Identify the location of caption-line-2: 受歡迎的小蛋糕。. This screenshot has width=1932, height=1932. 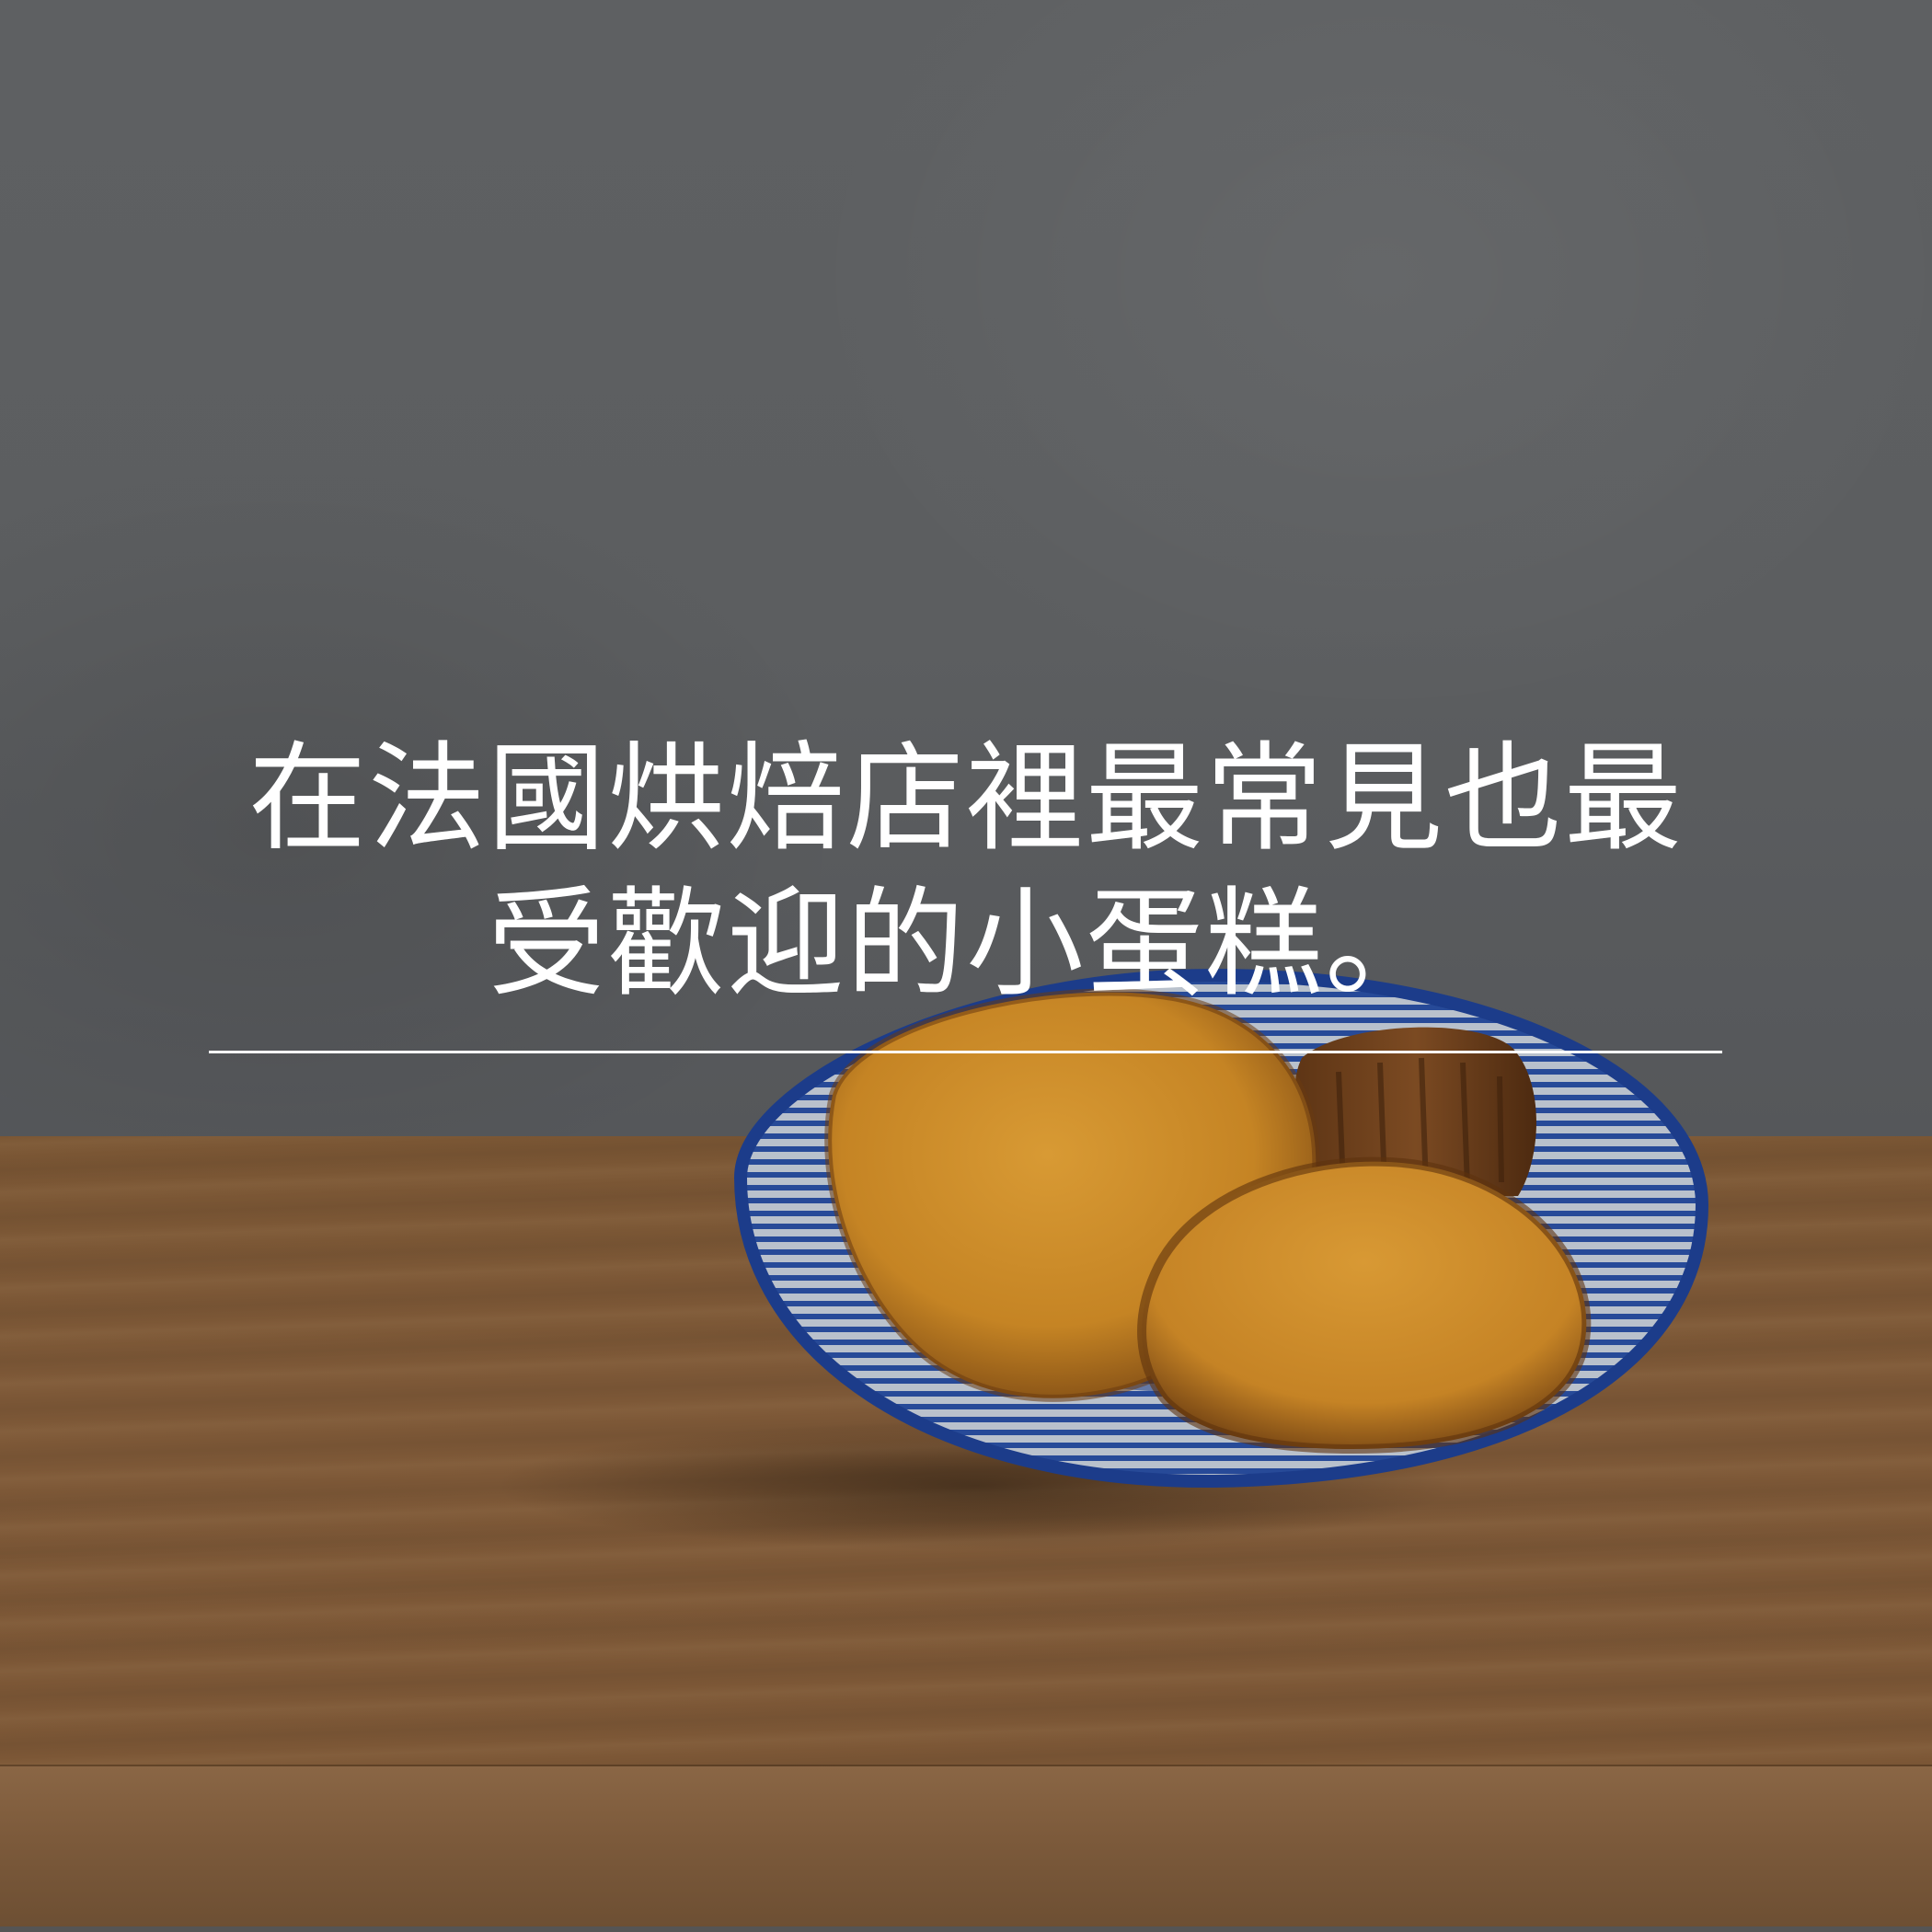
(965, 945).